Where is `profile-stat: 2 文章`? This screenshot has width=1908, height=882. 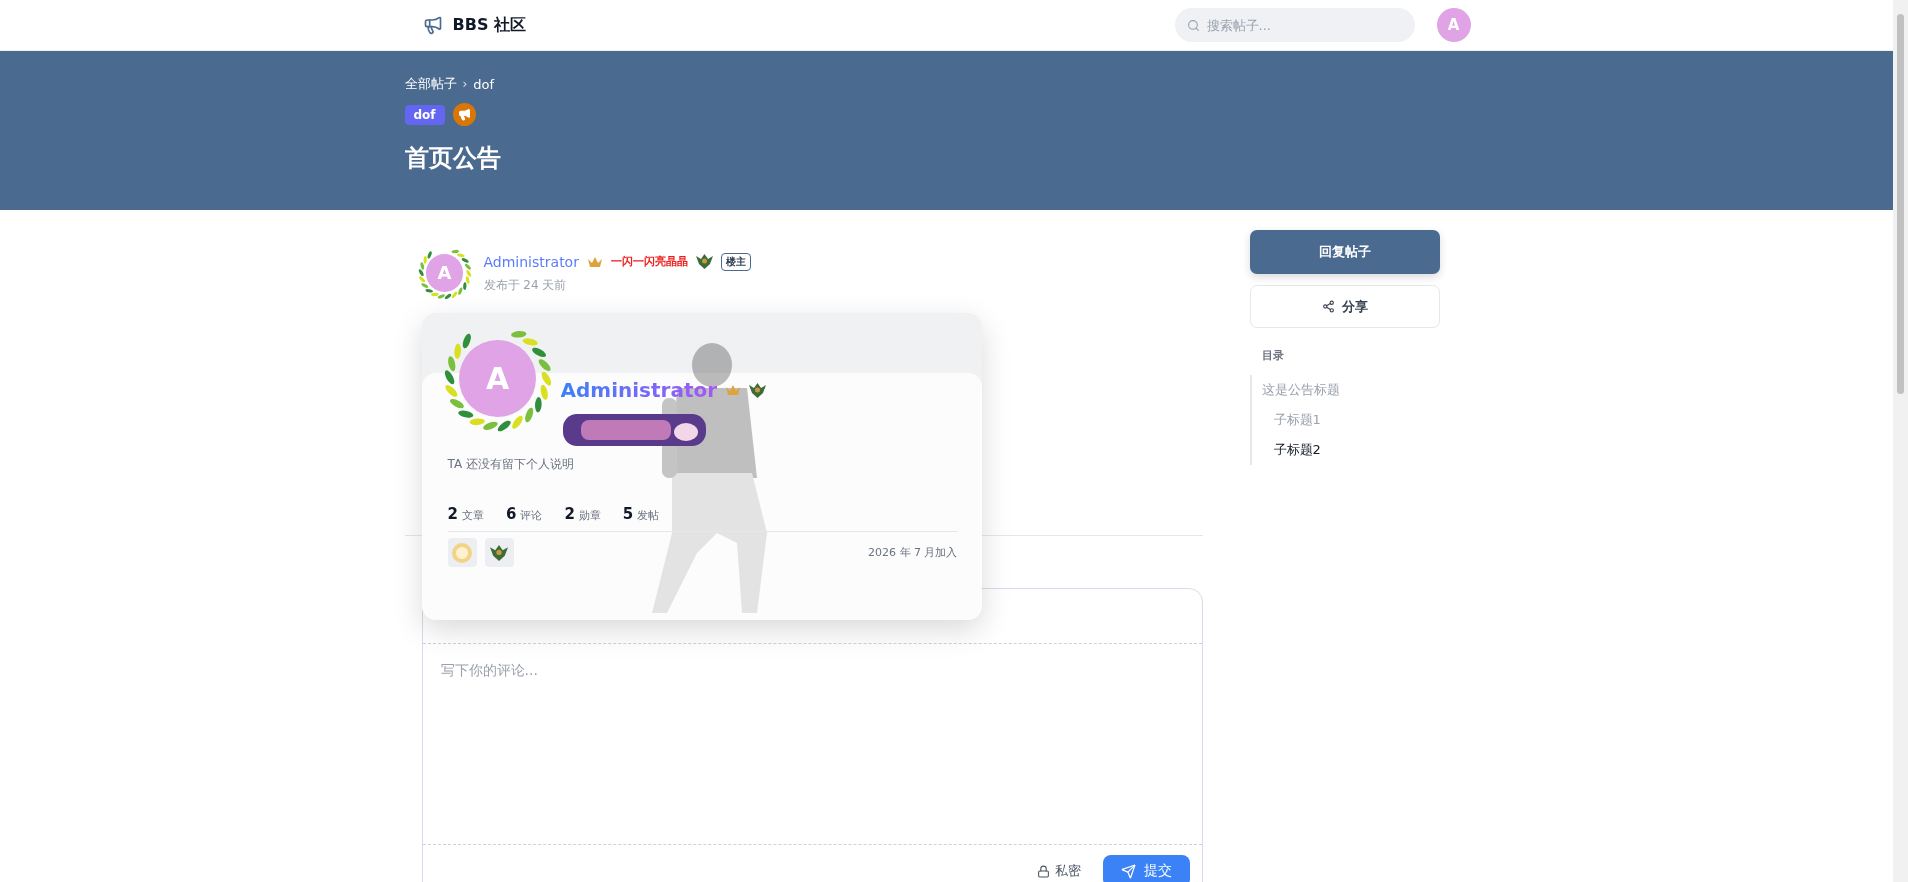
profile-stat: 2 文章 is located at coordinates (465, 514).